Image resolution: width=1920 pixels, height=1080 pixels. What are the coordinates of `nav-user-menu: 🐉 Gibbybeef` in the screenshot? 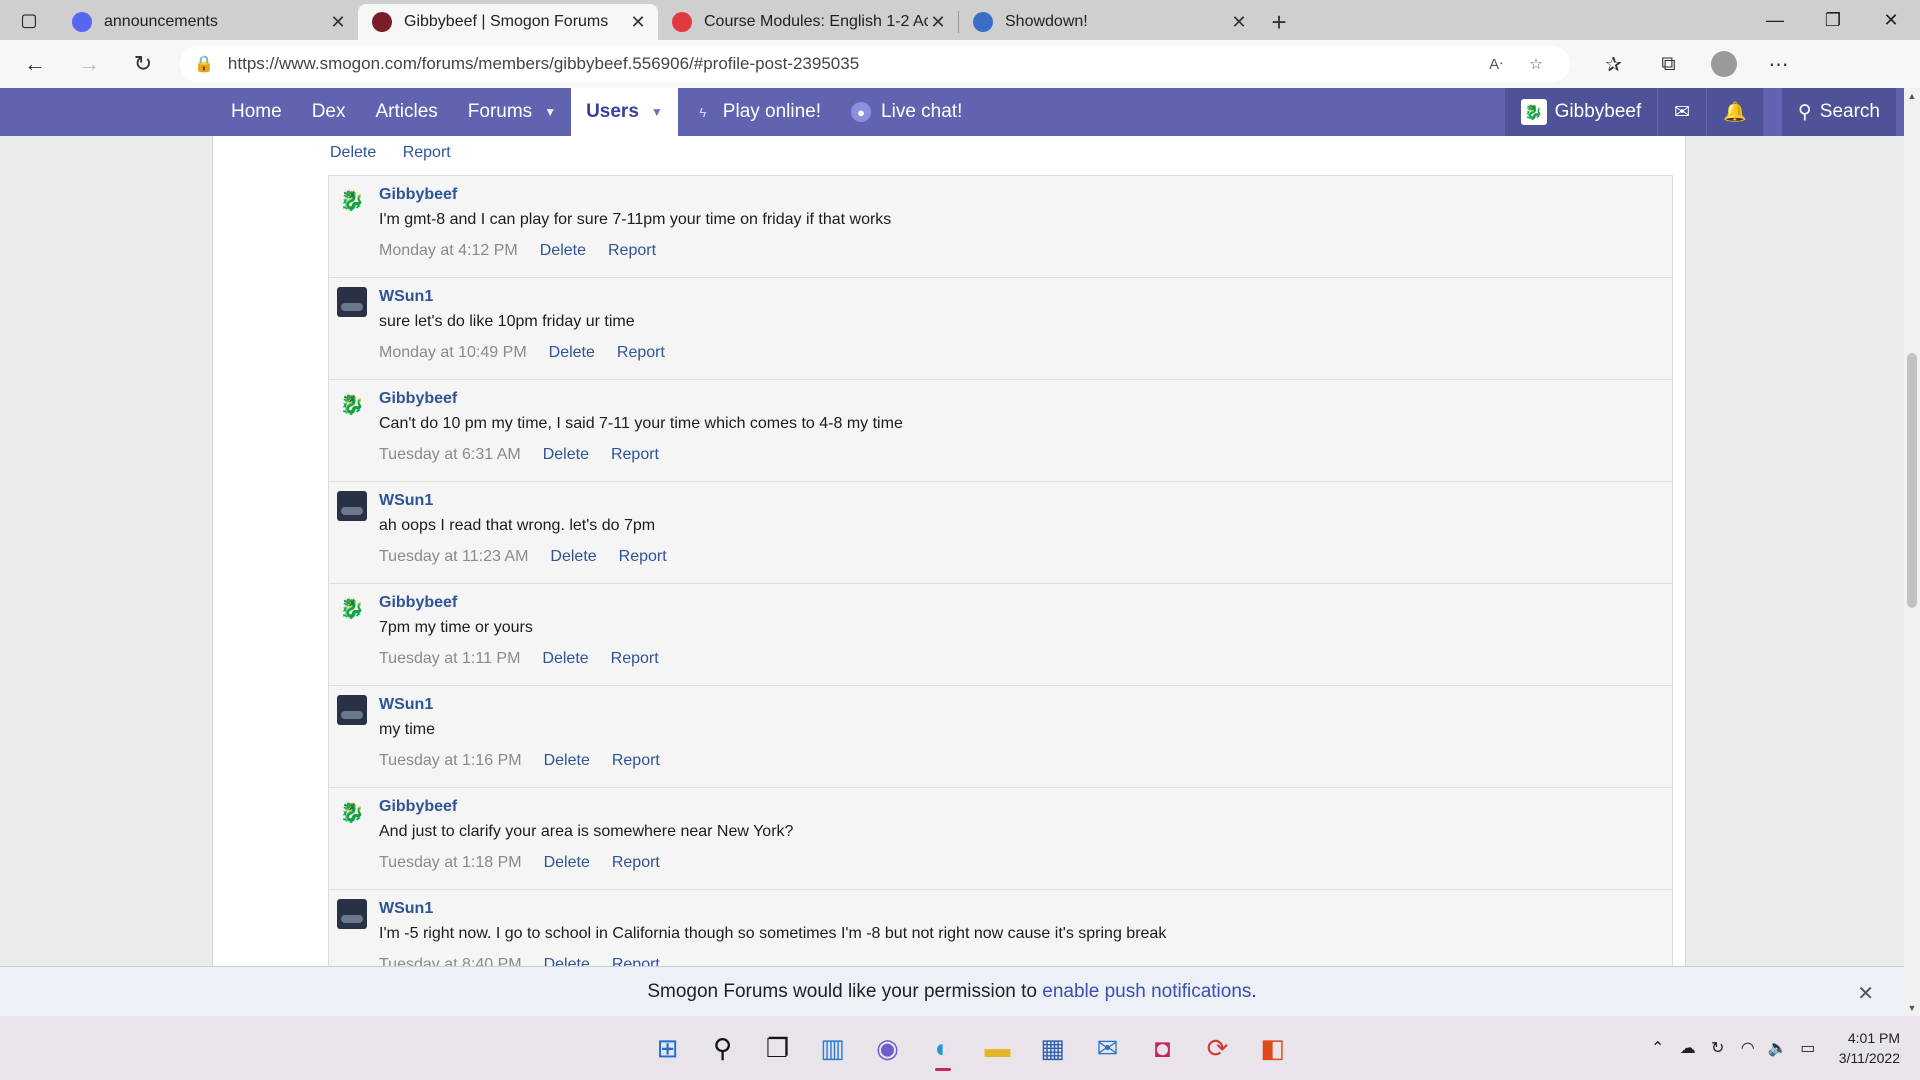 It's located at (1581, 112).